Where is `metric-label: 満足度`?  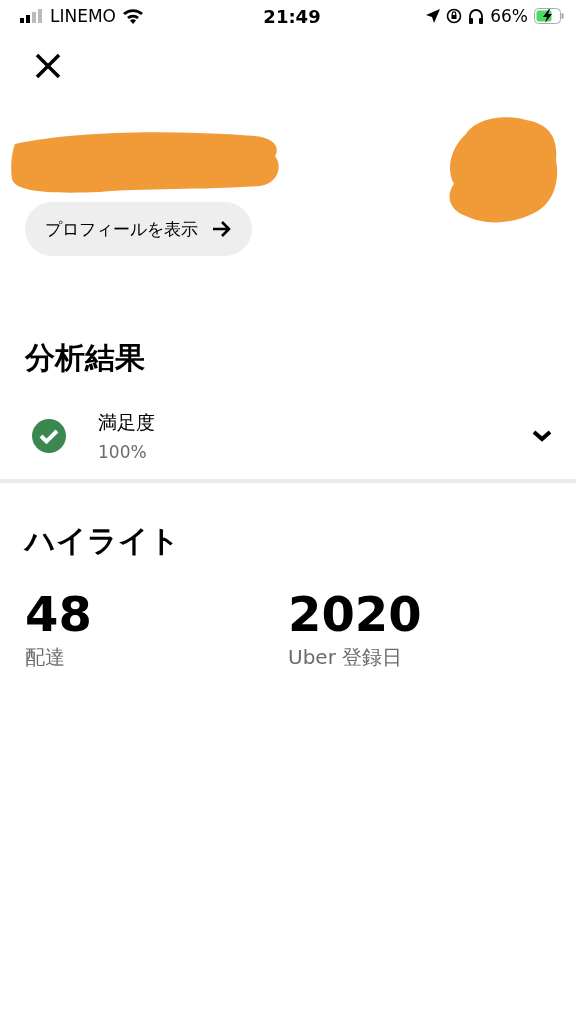 metric-label: 満足度 is located at coordinates (127, 422).